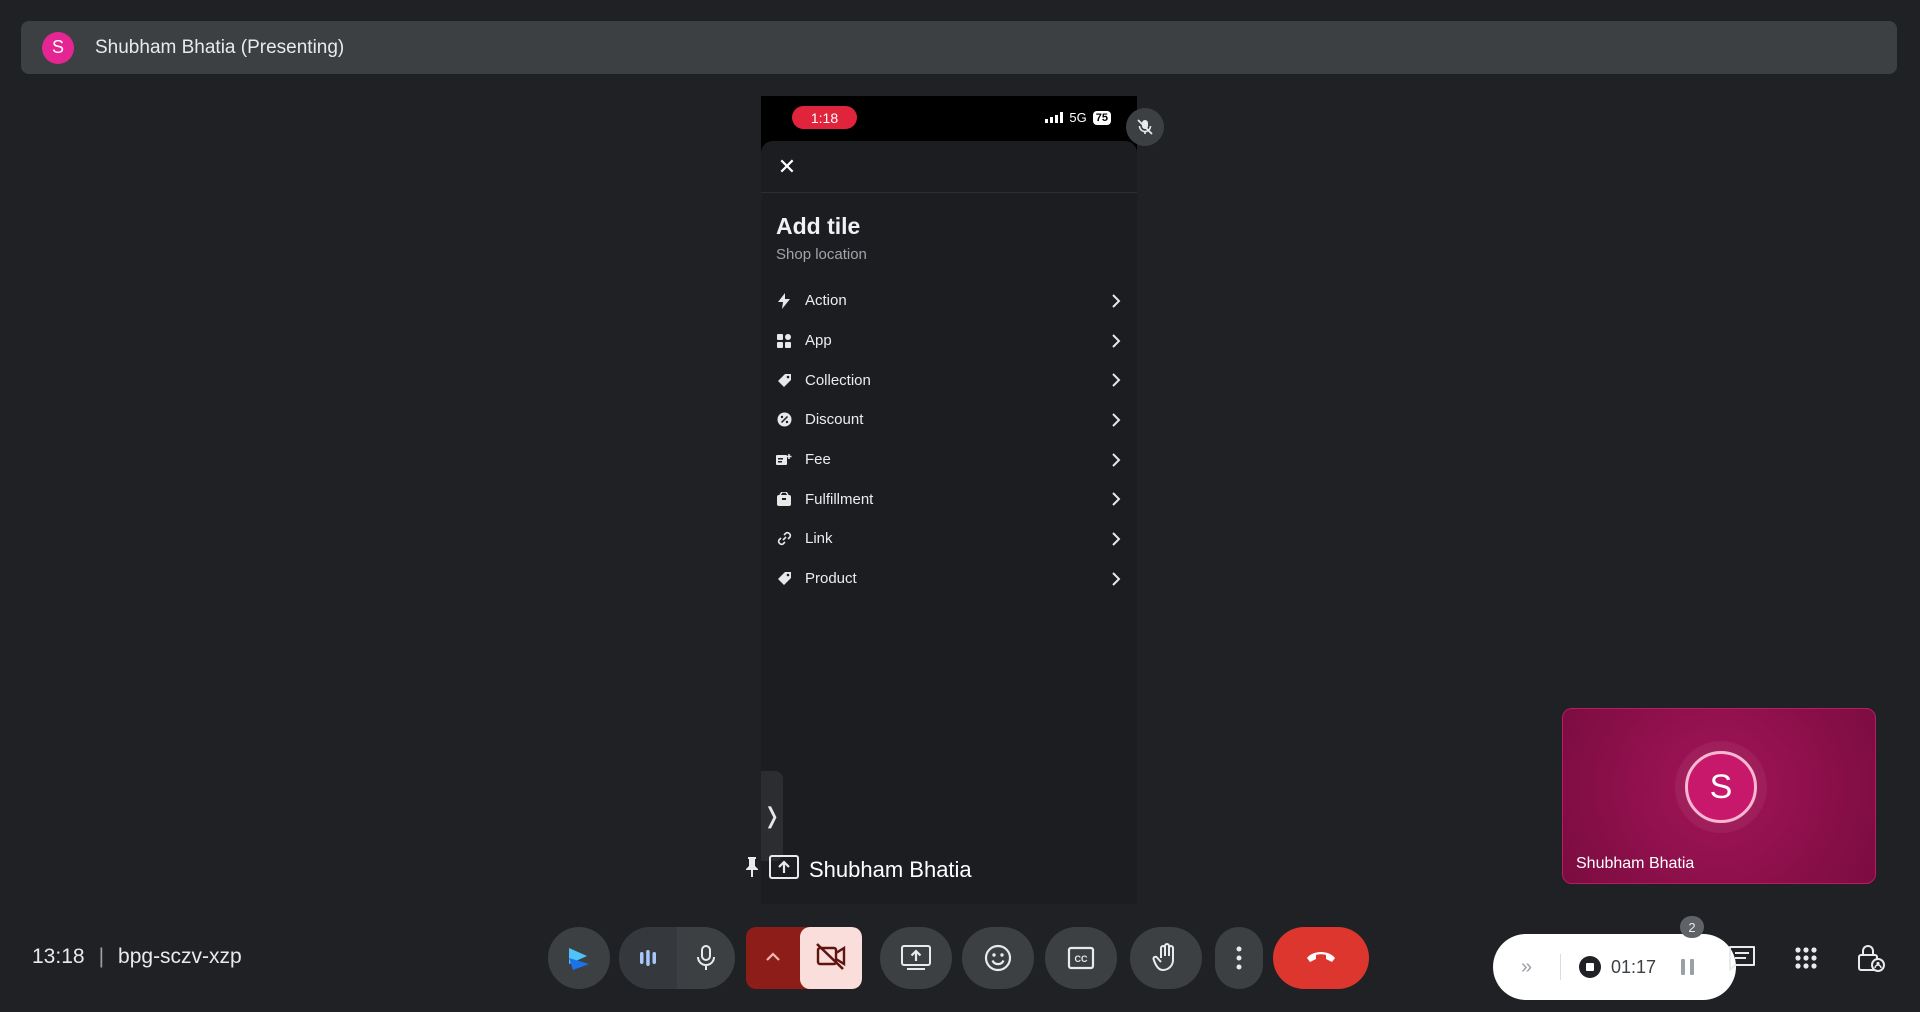  What do you see at coordinates (1721, 787) in the screenshot?
I see `self-avatar: S` at bounding box center [1721, 787].